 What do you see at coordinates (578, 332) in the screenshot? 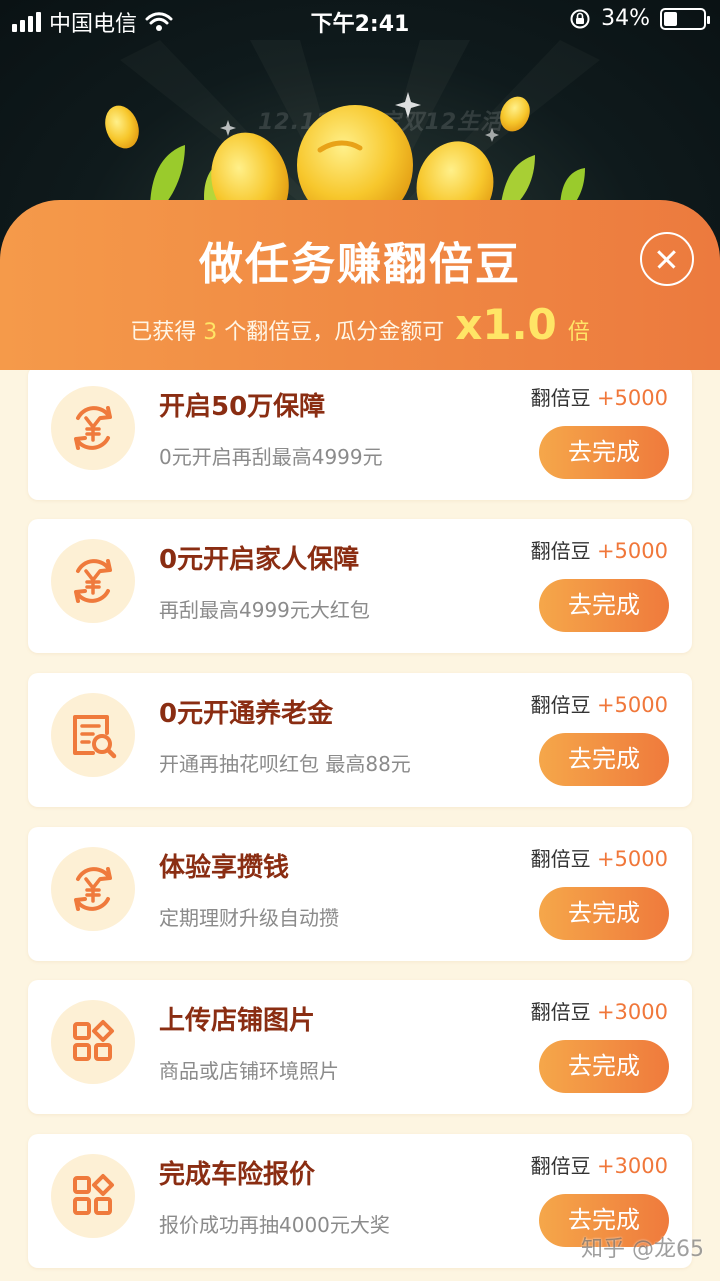
I see `multiplier-unit: 倍` at bounding box center [578, 332].